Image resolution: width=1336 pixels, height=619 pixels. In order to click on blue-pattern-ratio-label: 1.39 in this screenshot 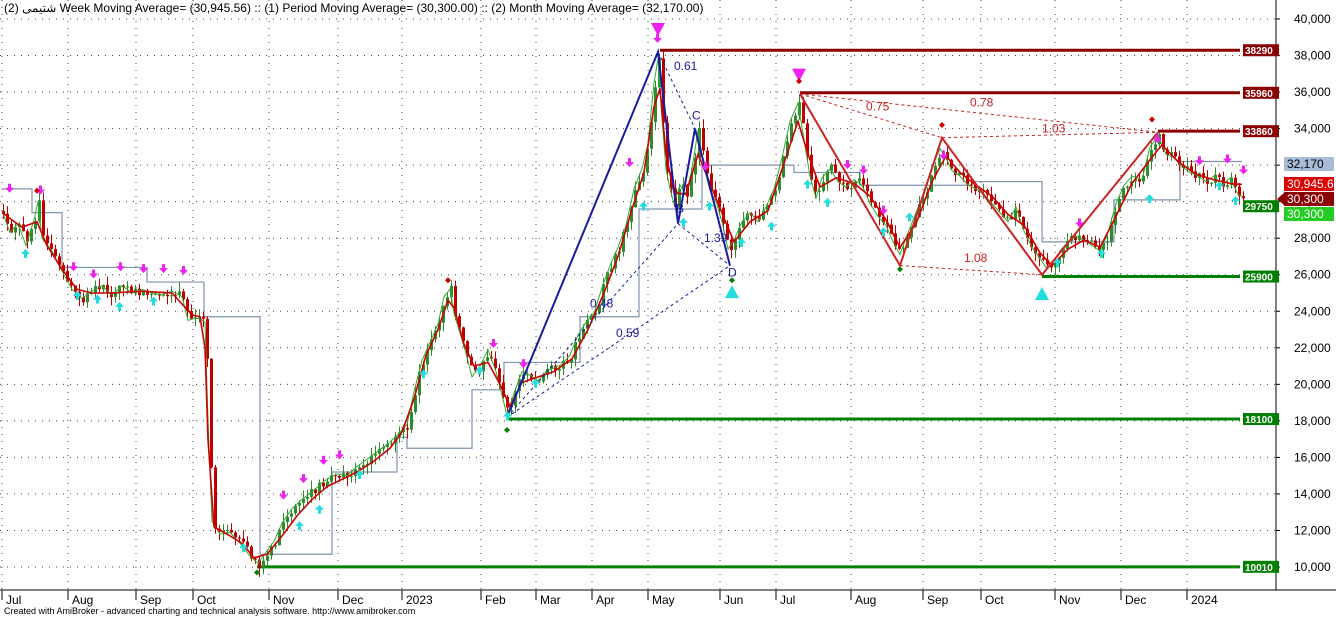, I will do `click(716, 238)`.